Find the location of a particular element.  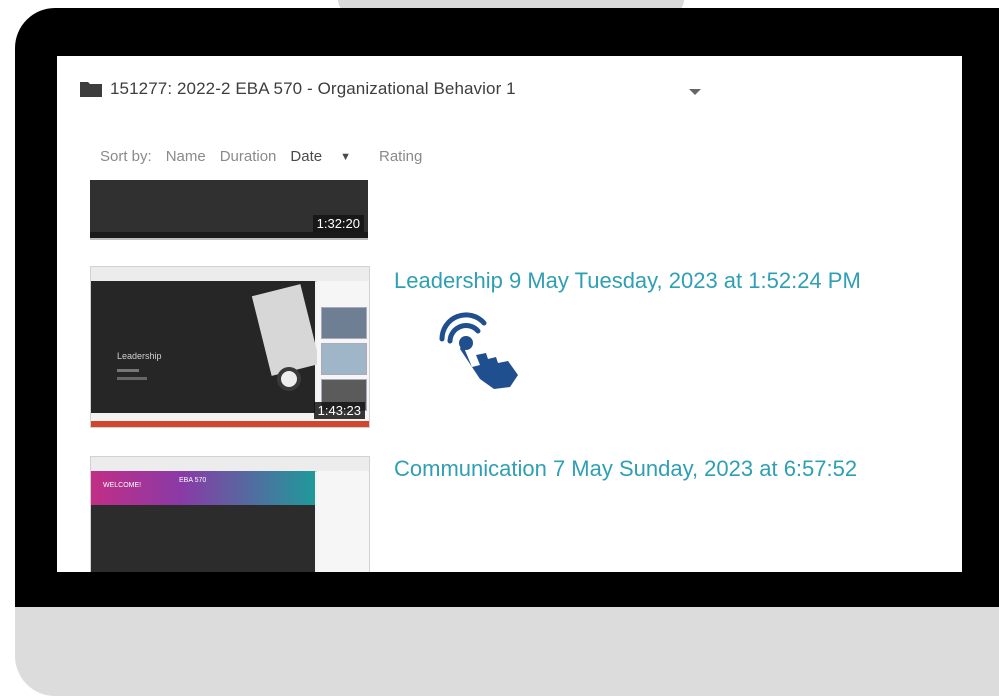

sort-option-duration: Duration is located at coordinates (248, 156).